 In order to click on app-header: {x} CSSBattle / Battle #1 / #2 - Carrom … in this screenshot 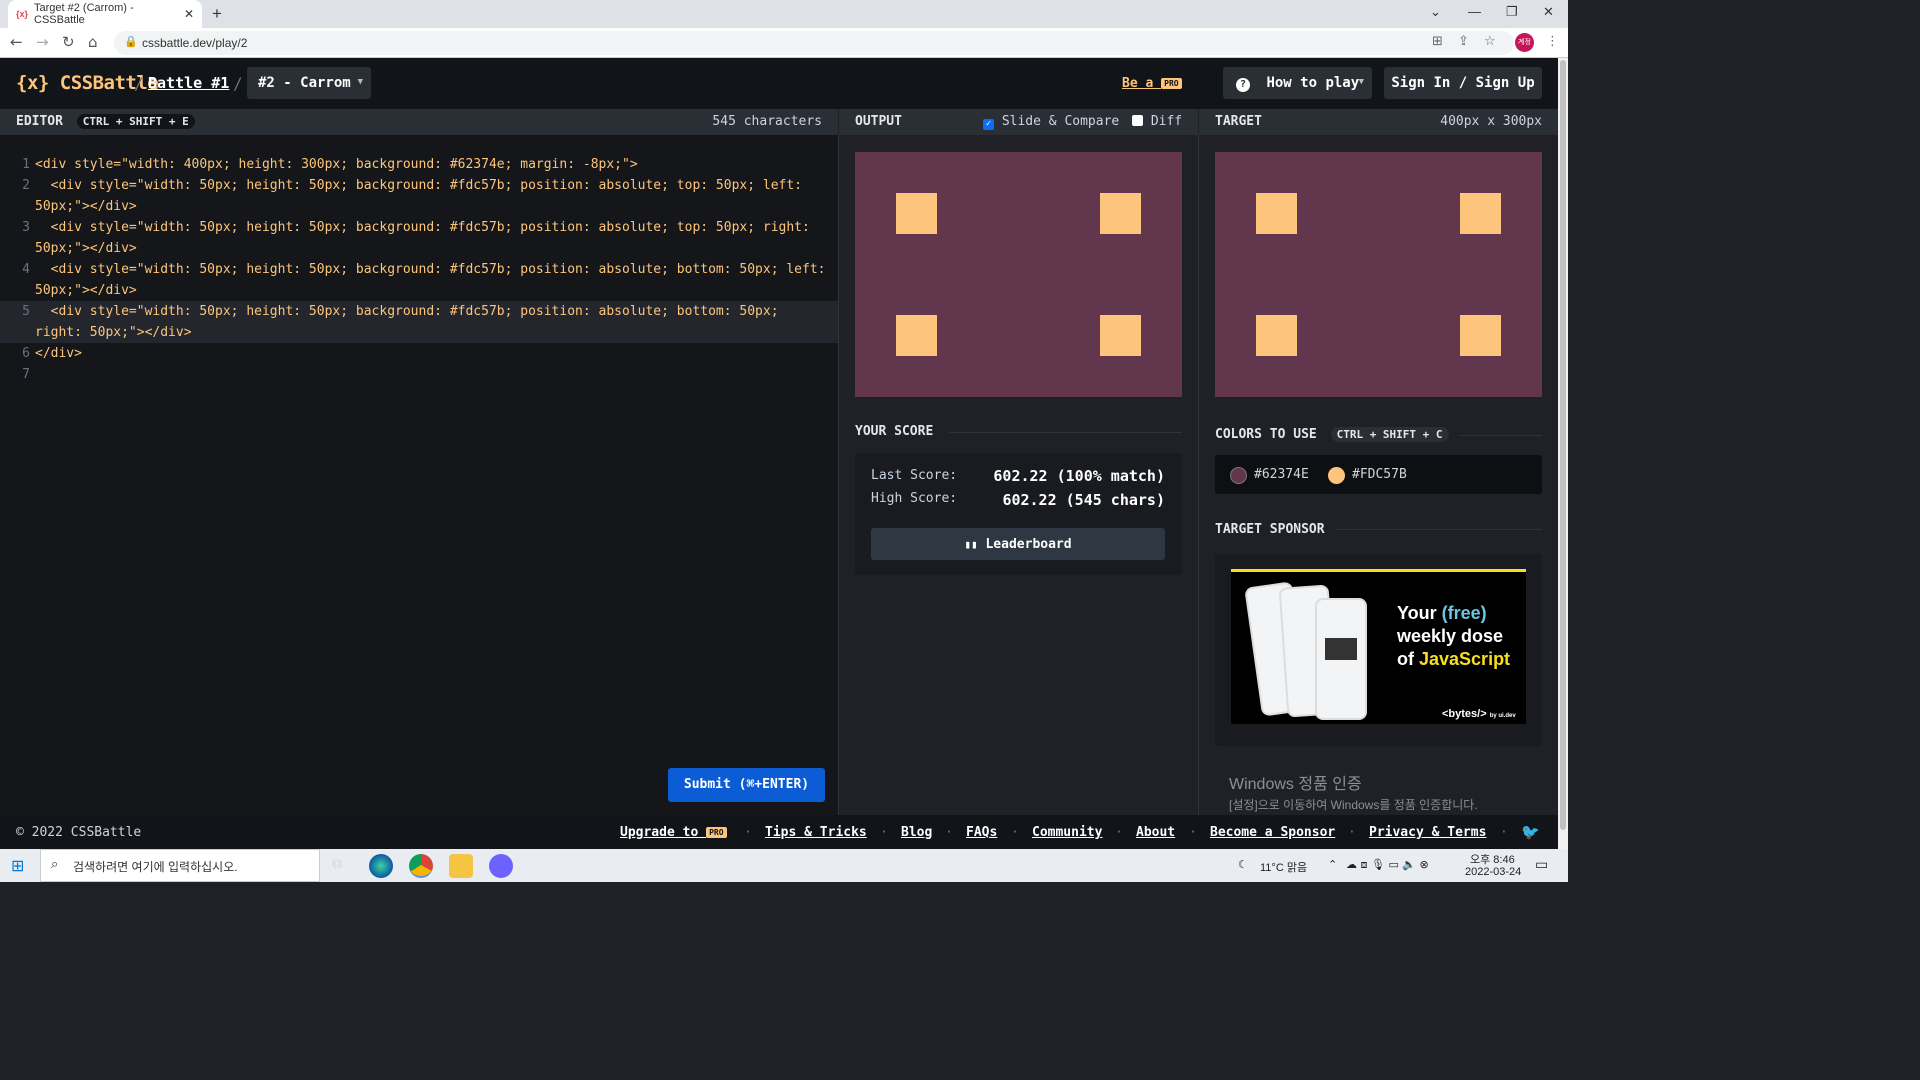, I will do `click(779, 83)`.